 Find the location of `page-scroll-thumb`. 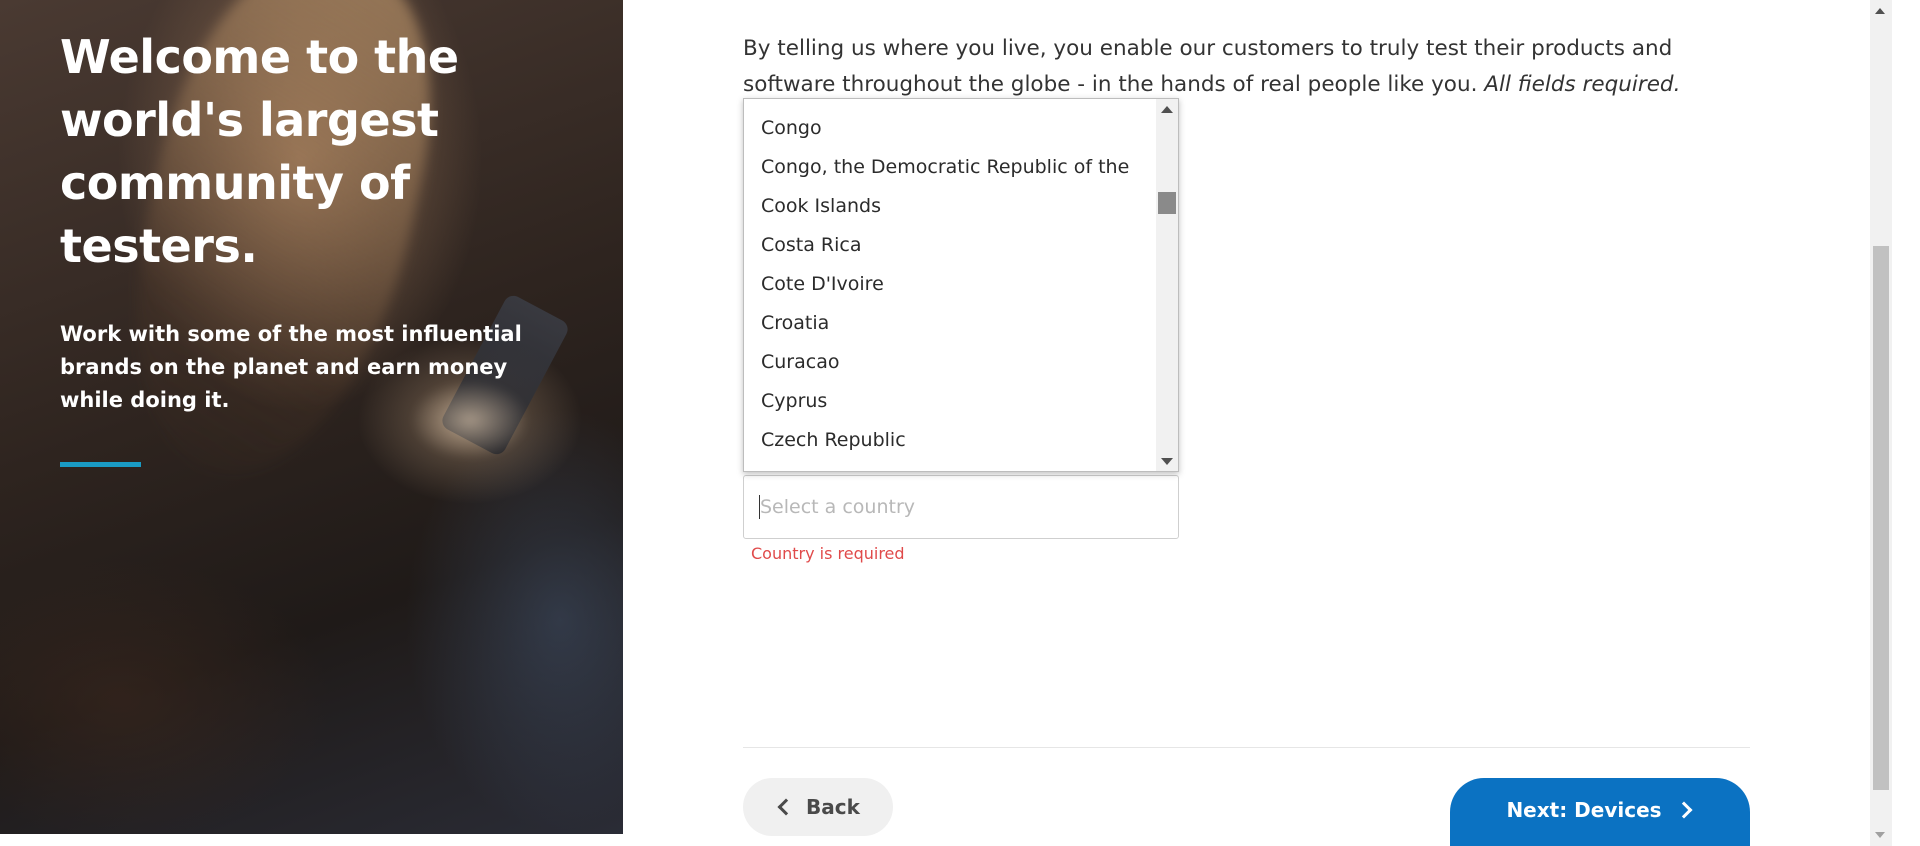

page-scroll-thumb is located at coordinates (1881, 518).